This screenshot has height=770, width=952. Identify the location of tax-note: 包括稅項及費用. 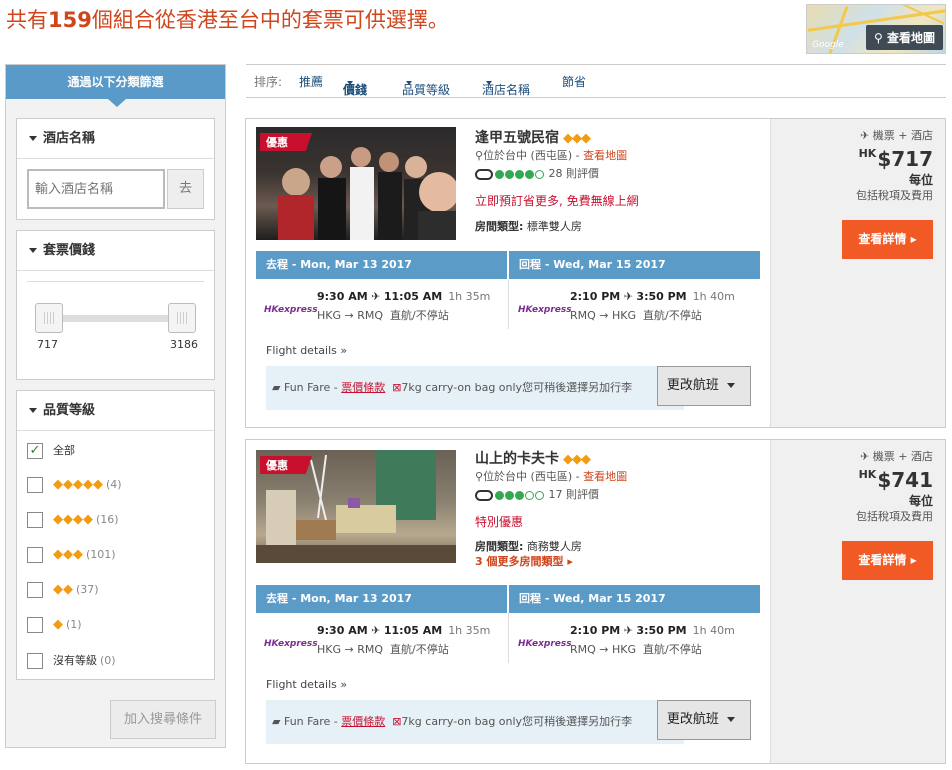
(894, 195).